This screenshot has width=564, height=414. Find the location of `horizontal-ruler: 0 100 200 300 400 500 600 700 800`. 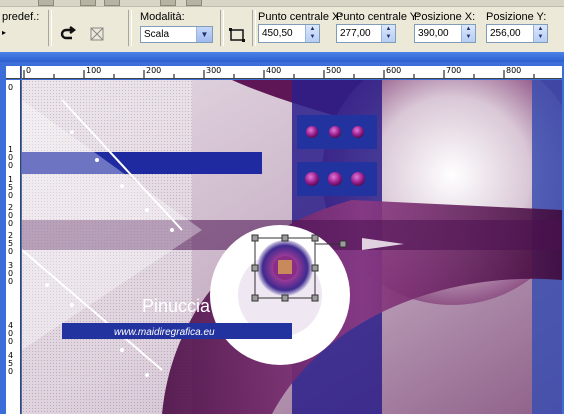

horizontal-ruler: 0 100 200 300 400 500 600 700 800 is located at coordinates (292, 72).